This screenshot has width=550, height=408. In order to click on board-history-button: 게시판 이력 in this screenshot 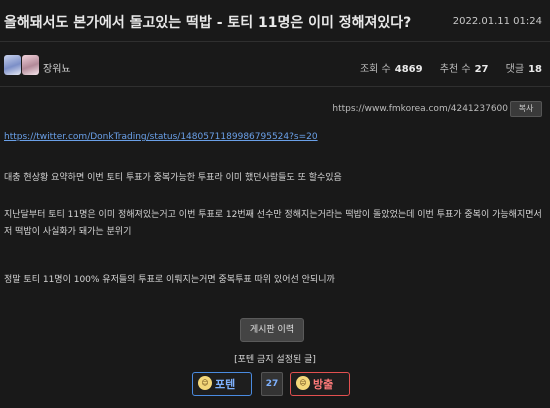, I will do `click(272, 330)`.